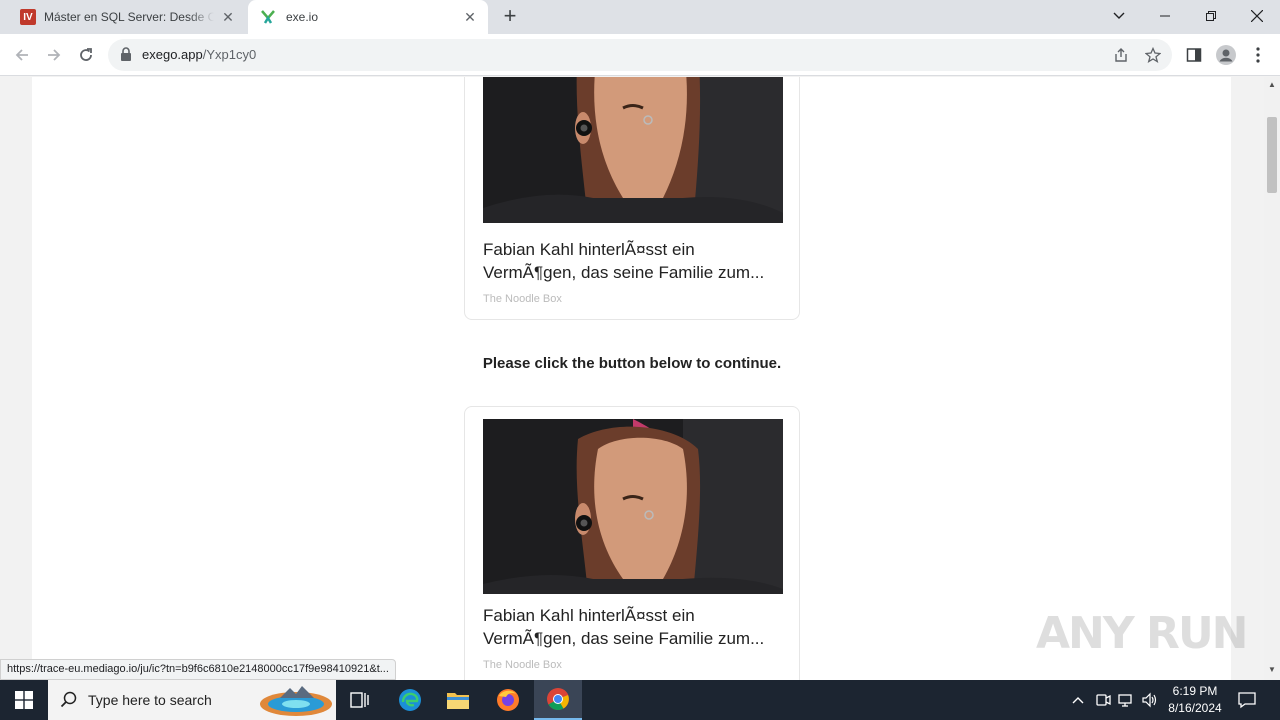  What do you see at coordinates (126, 54) in the screenshot?
I see `lock-icon` at bounding box center [126, 54].